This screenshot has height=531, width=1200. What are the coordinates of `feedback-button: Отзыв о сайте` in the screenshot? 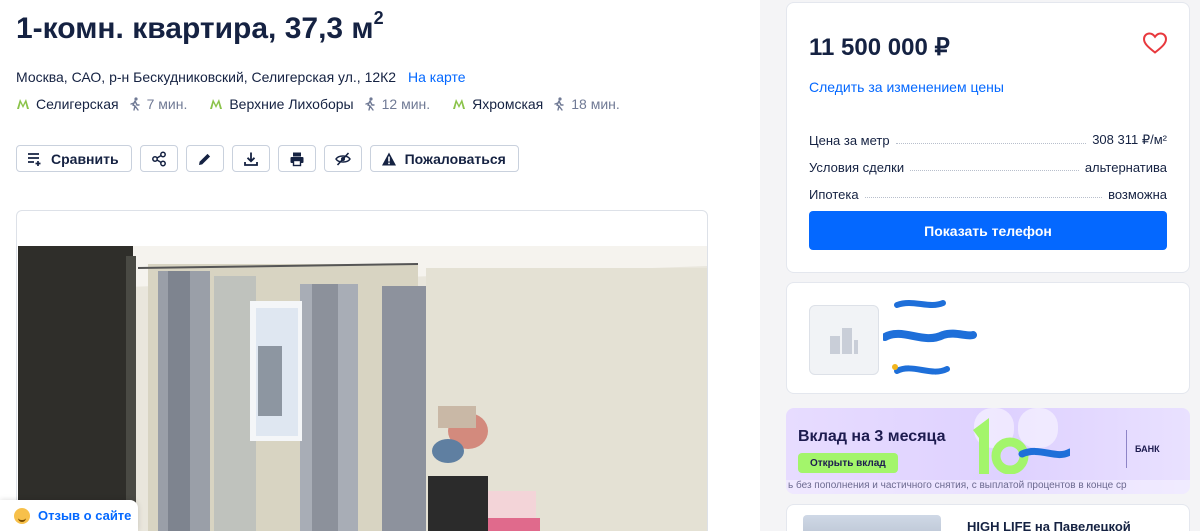 It's located at (69, 515).